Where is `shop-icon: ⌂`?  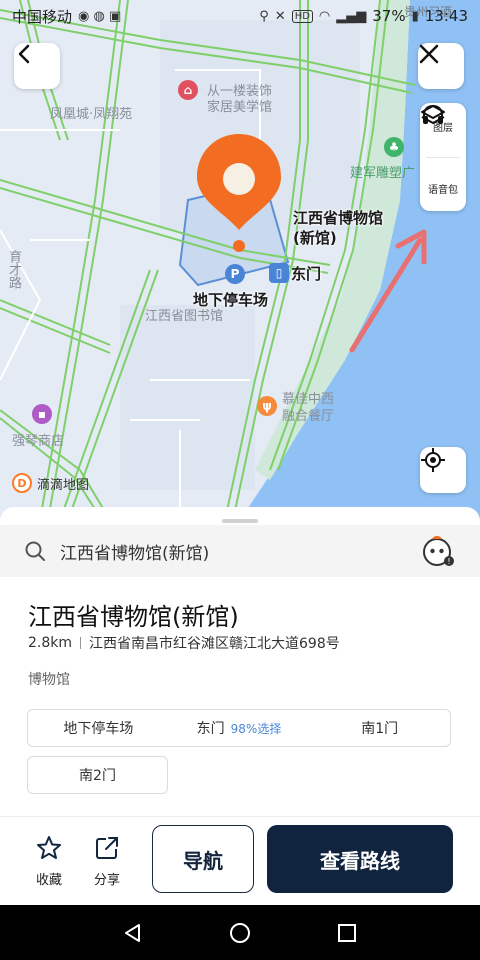
shop-icon: ⌂ is located at coordinates (188, 90).